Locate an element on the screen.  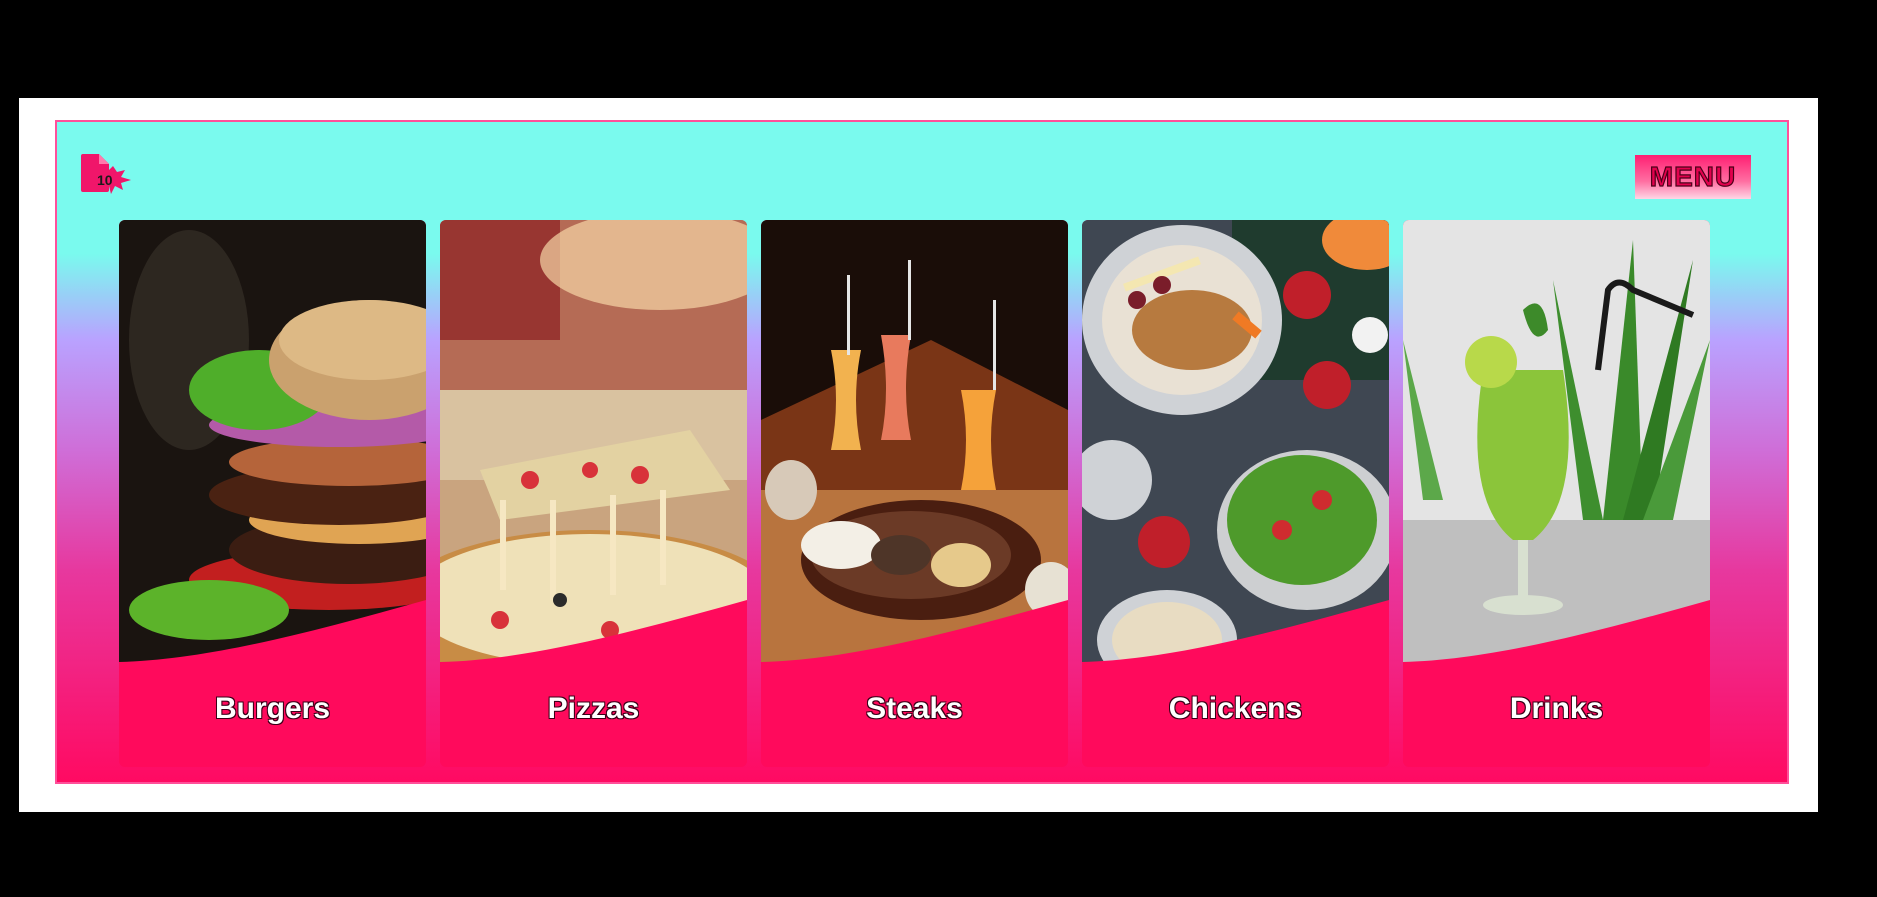
category-card-burgers: Burgers is located at coordinates (272, 493).